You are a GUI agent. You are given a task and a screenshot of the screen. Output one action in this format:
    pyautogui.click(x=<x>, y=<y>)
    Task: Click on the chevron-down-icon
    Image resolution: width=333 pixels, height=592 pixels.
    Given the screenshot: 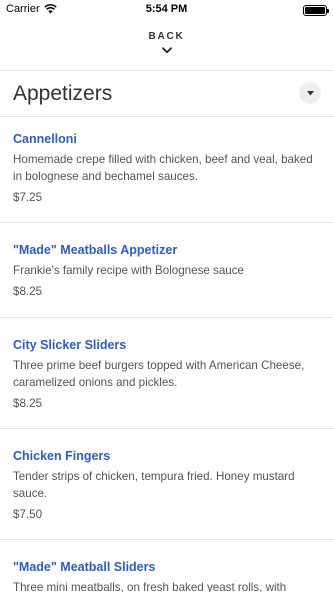 What is the action you would take?
    pyautogui.click(x=166, y=50)
    